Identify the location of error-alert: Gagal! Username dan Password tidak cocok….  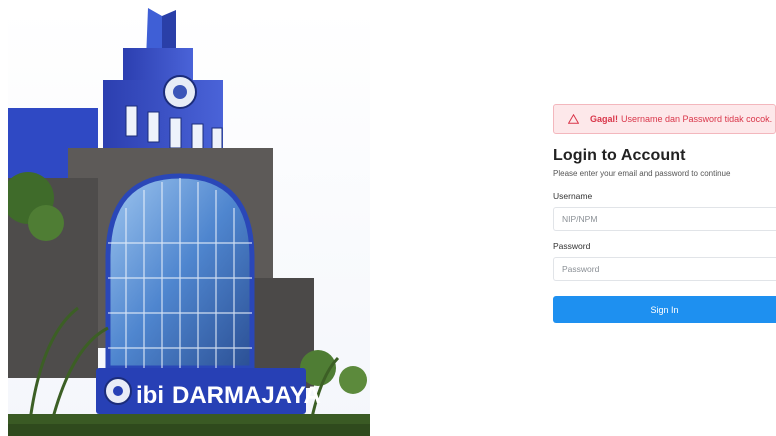
(664, 119).